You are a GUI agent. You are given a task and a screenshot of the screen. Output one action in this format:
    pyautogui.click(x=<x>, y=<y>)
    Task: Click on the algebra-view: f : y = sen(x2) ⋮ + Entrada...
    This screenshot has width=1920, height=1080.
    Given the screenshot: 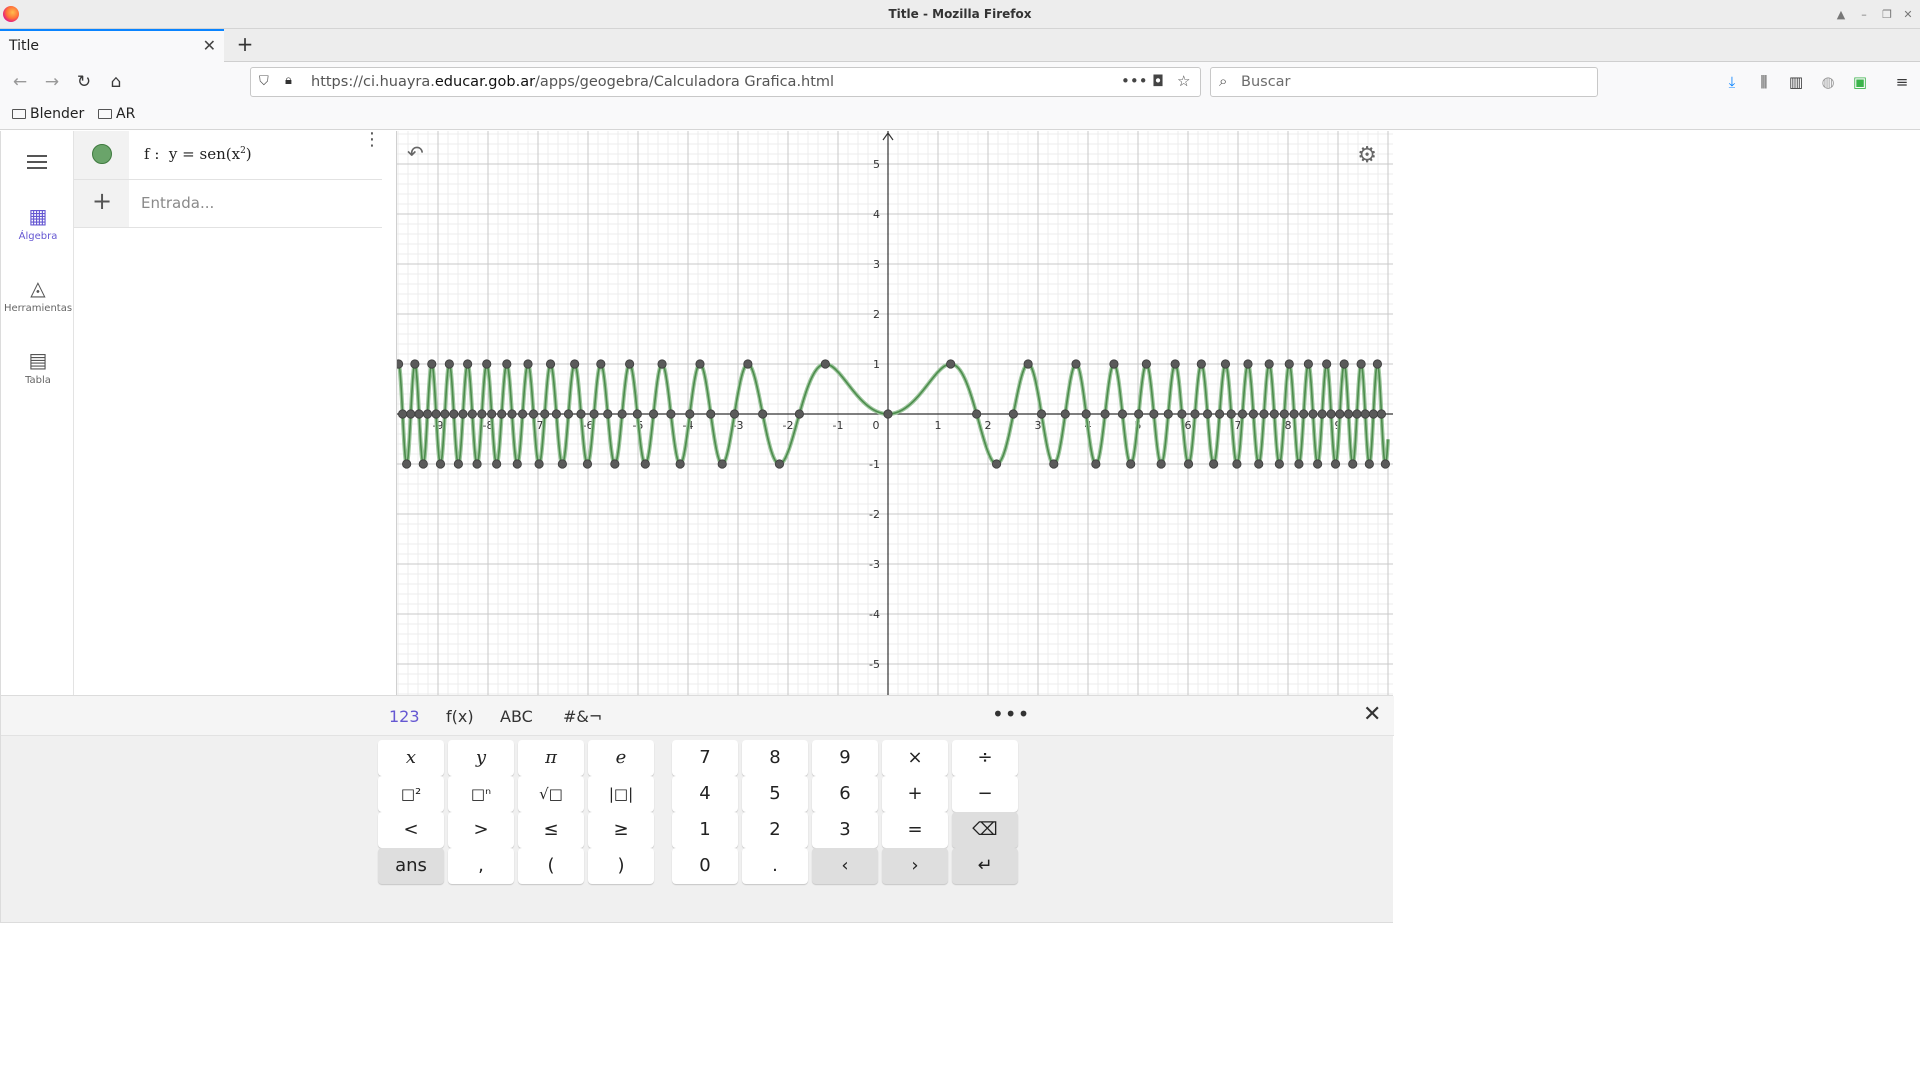 What is the action you would take?
    pyautogui.click(x=267, y=413)
    